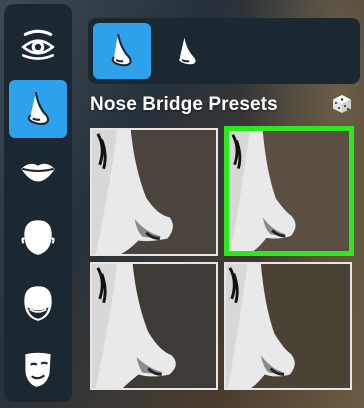  I want to click on sidebar-item-mask, so click(38, 369).